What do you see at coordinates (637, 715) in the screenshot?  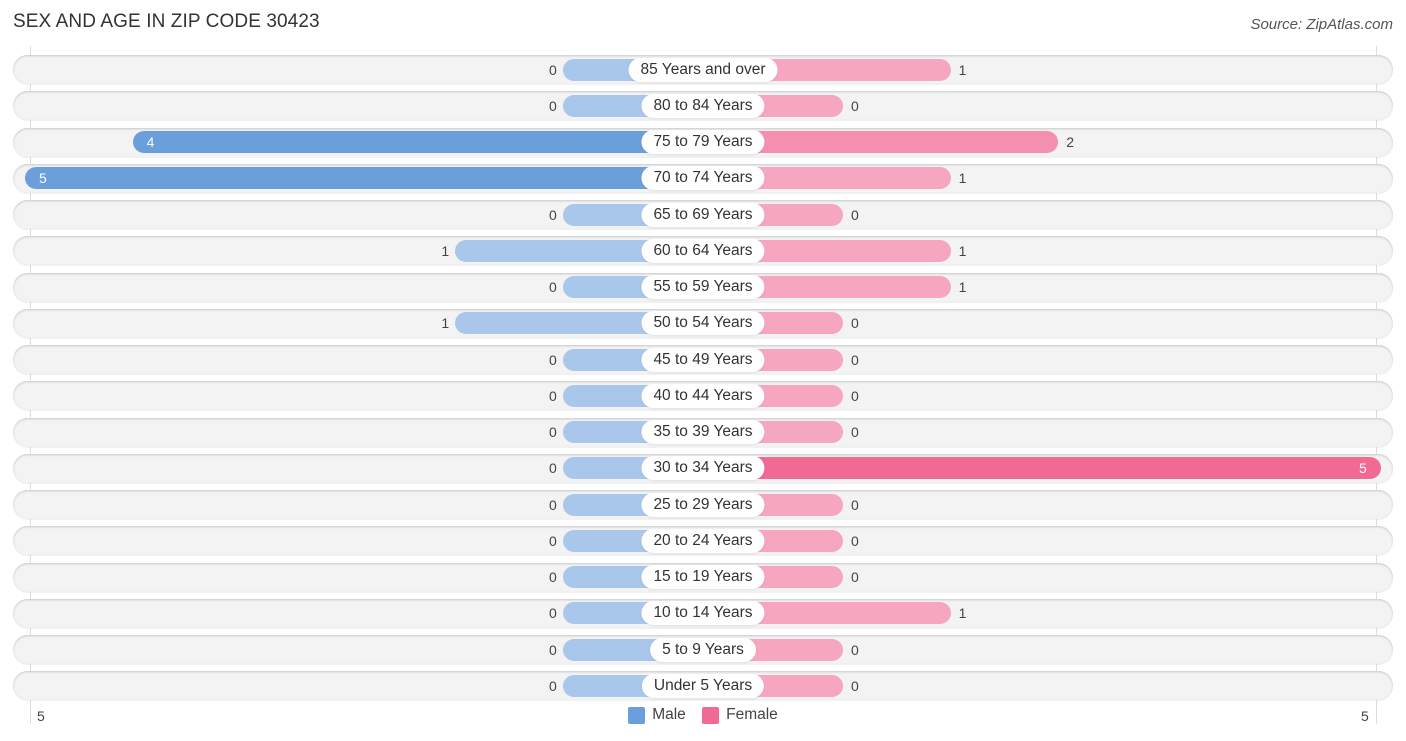 I see `legend-swatch-male` at bounding box center [637, 715].